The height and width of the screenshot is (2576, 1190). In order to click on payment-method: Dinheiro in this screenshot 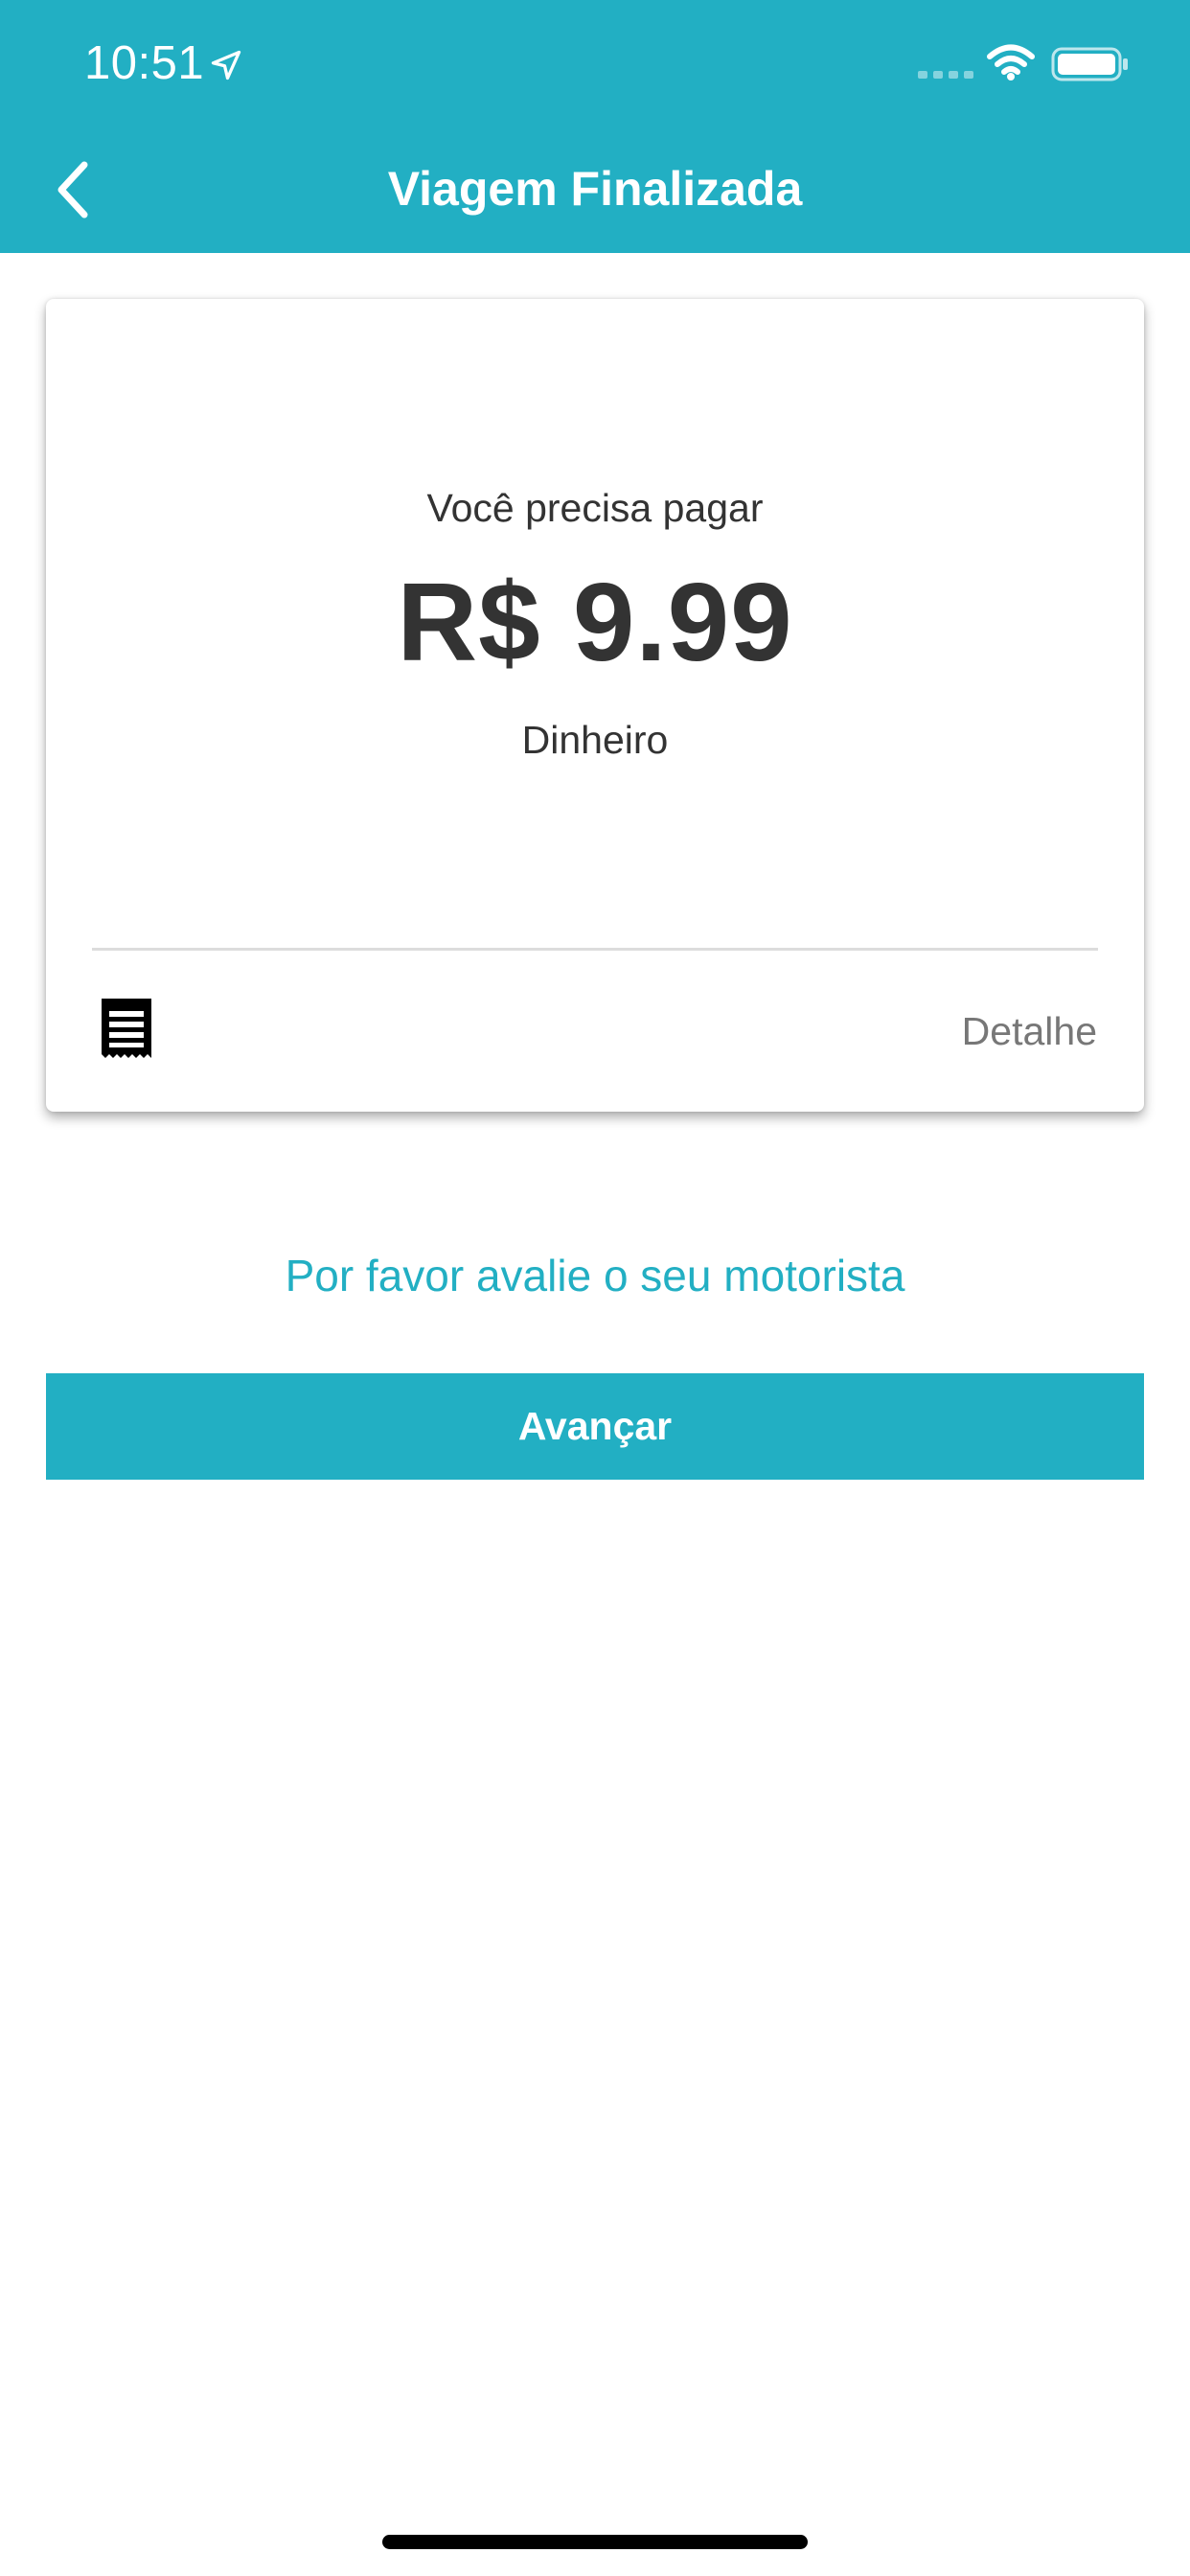, I will do `click(595, 740)`.